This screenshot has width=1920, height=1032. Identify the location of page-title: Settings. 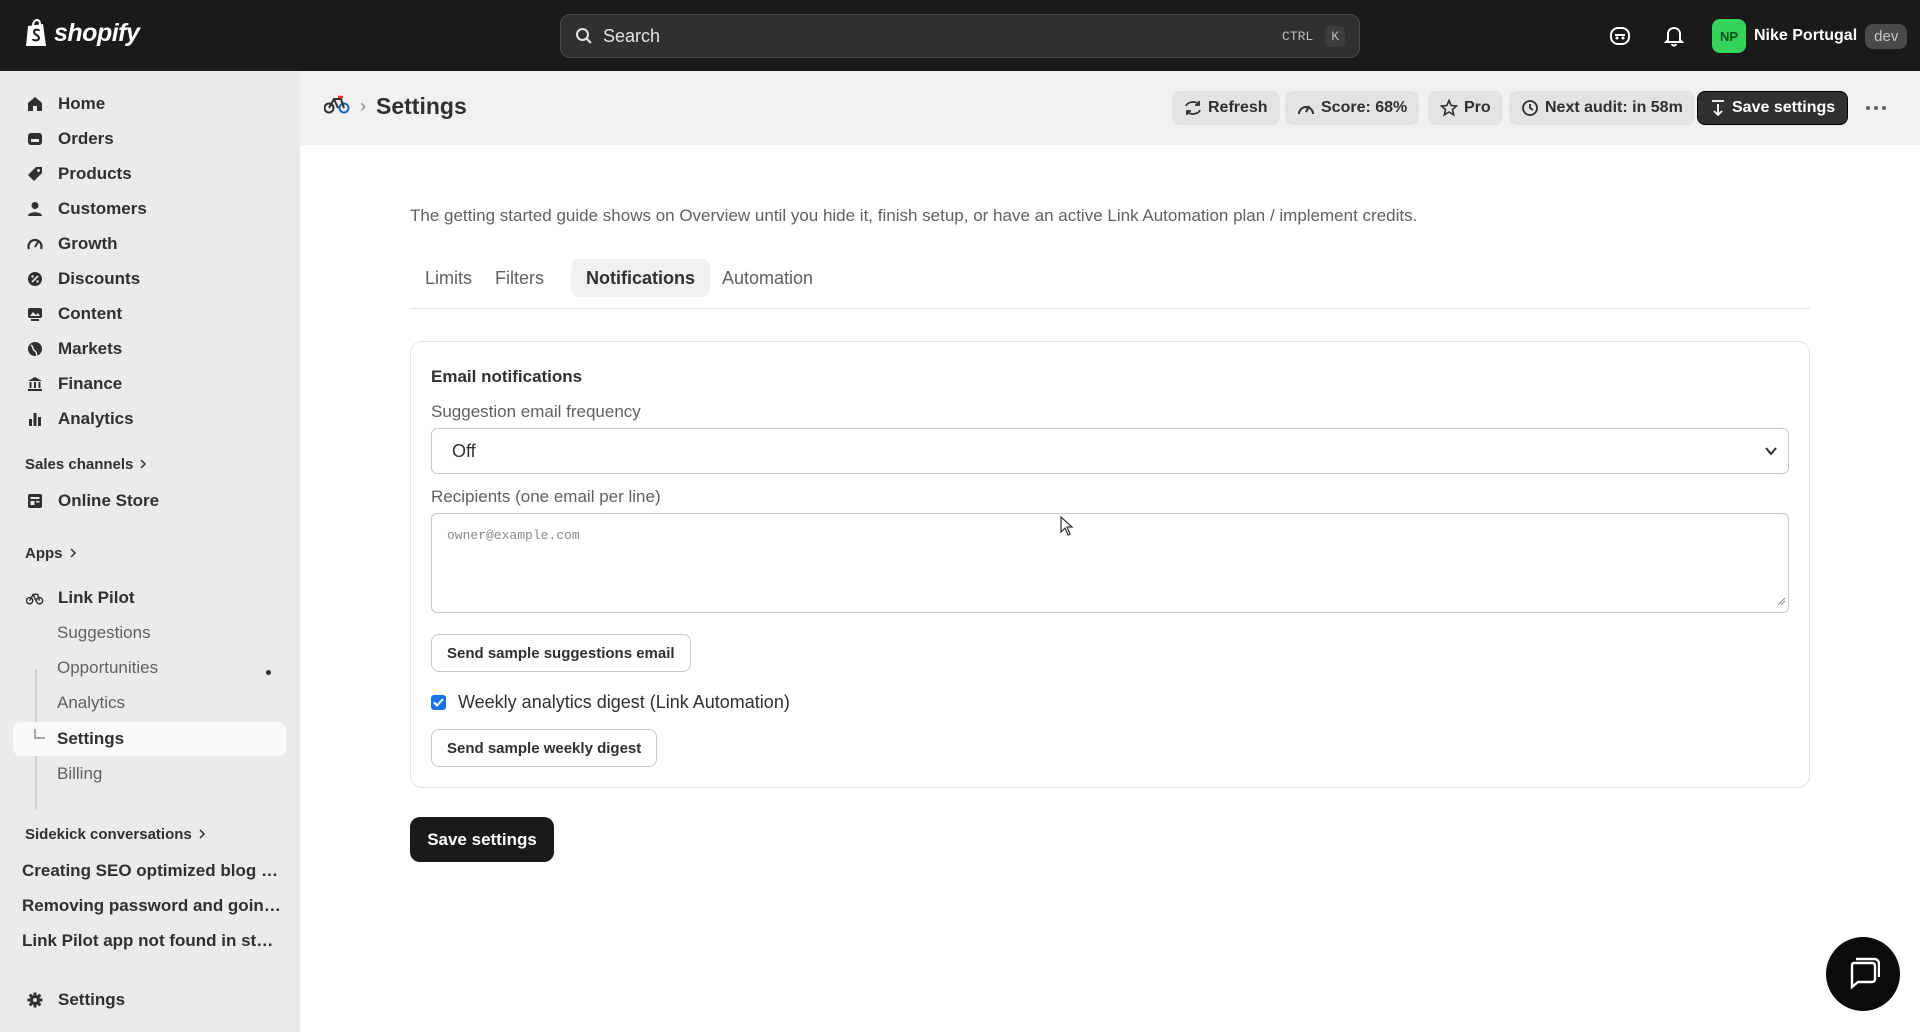
(421, 106).